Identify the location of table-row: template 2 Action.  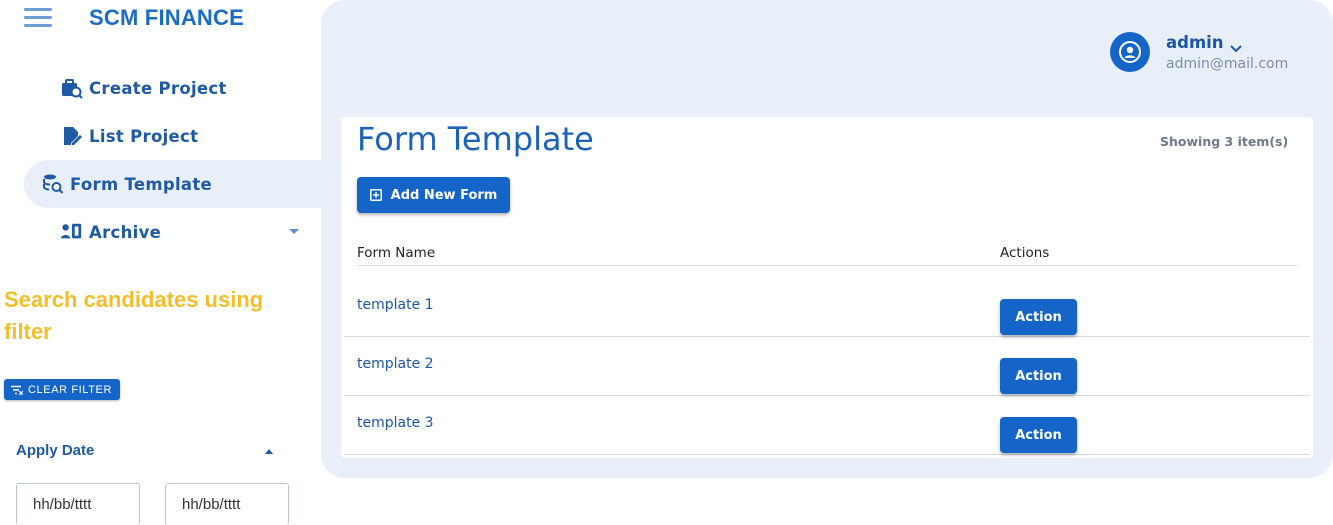
(827, 366).